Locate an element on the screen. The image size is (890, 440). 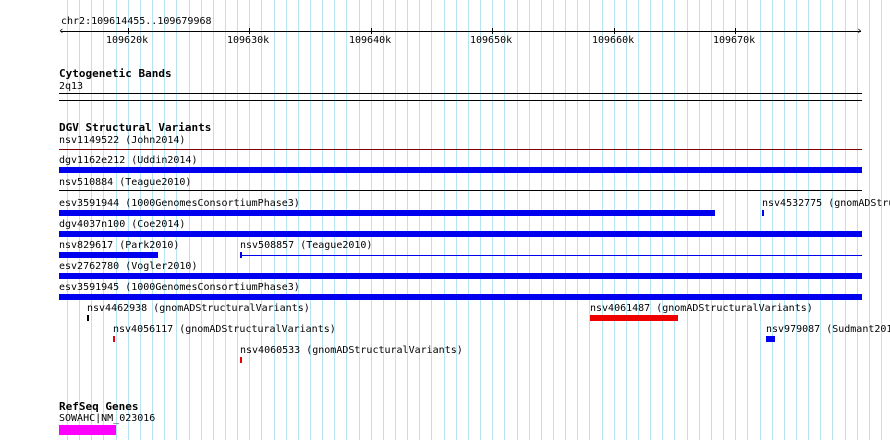
ruler-tick-label: 109650k is located at coordinates (491, 40).